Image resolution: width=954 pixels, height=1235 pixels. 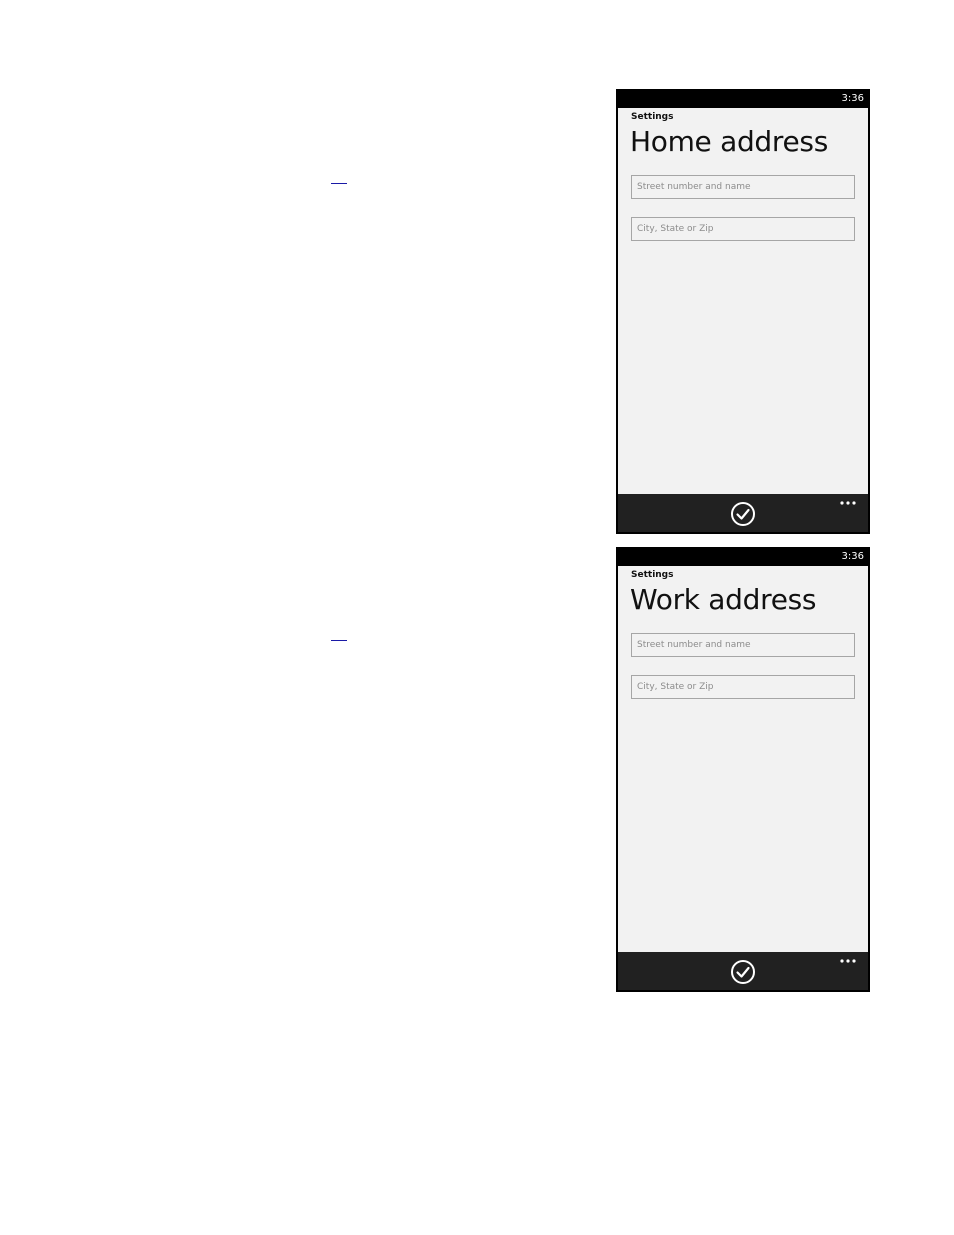 What do you see at coordinates (729, 141) in the screenshot?
I see `page-title: Home address` at bounding box center [729, 141].